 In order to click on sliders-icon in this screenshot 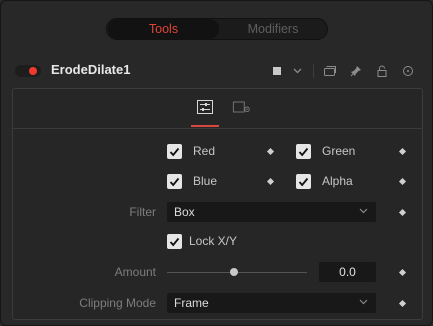, I will do `click(205, 107)`.